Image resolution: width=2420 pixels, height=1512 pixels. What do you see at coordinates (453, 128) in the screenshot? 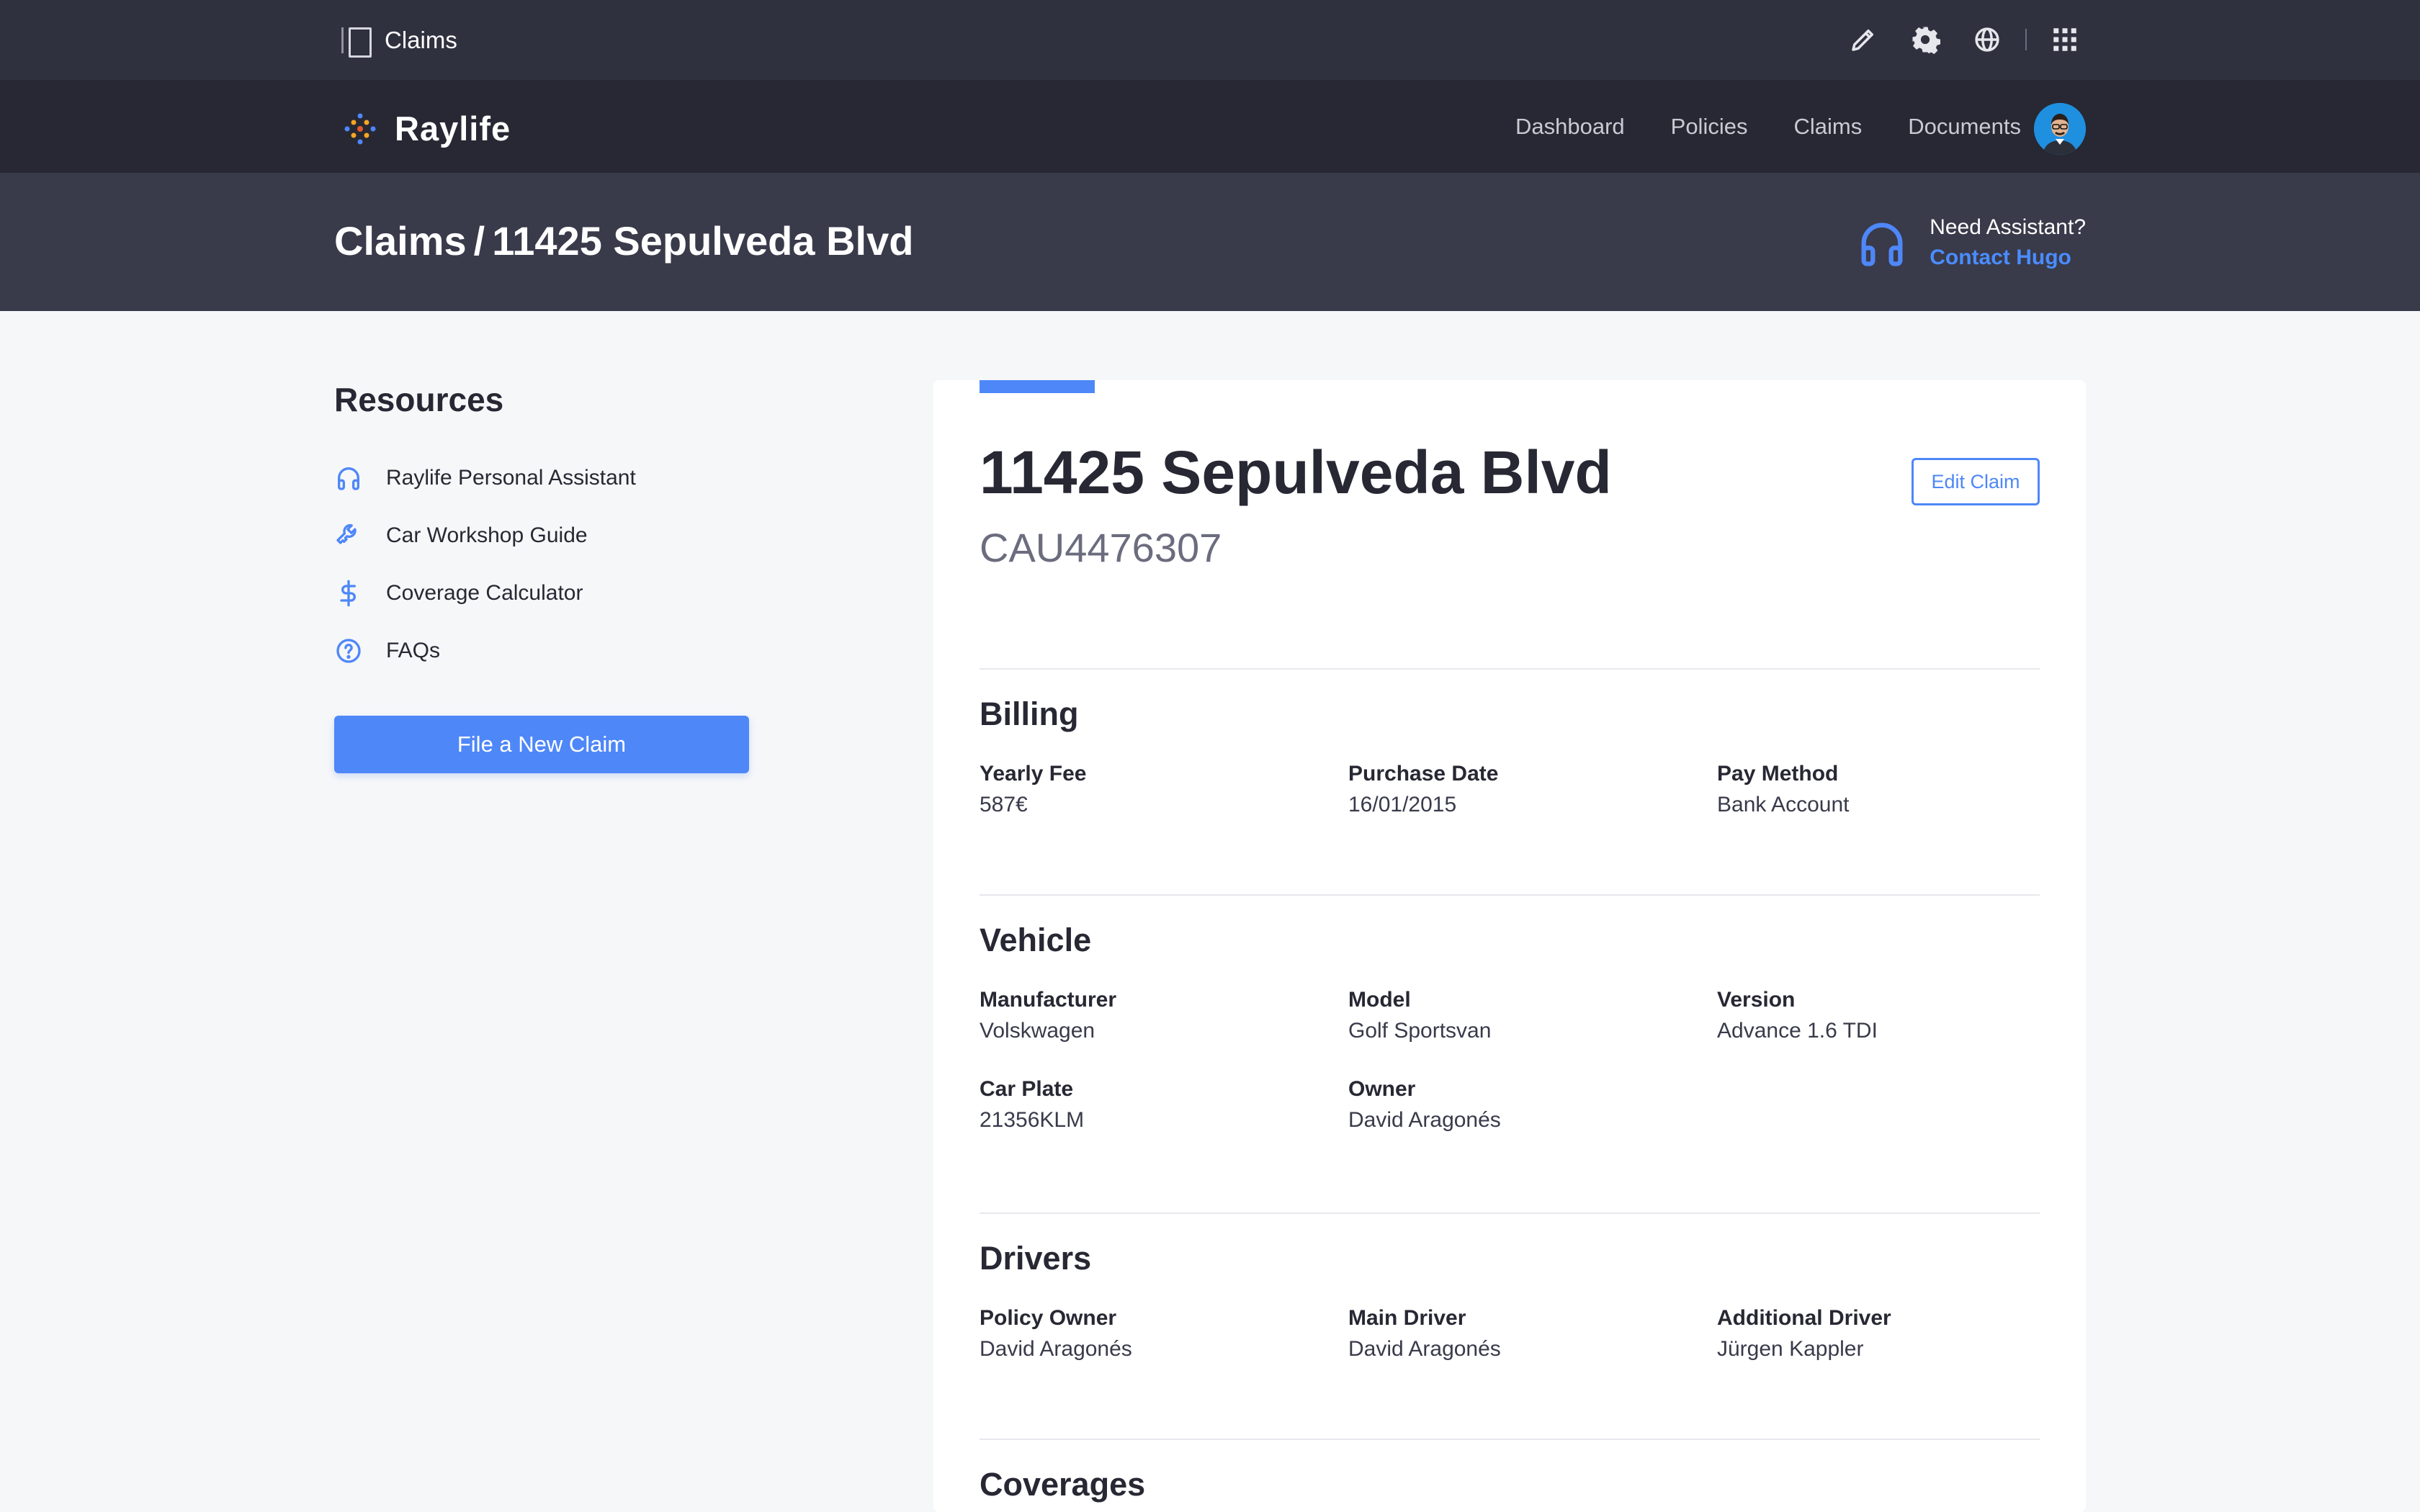
I see `brand-name: Raylife` at bounding box center [453, 128].